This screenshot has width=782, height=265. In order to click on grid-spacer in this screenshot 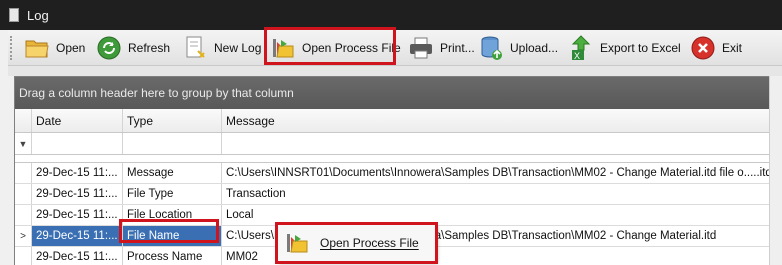, I will do `click(398, 159)`.